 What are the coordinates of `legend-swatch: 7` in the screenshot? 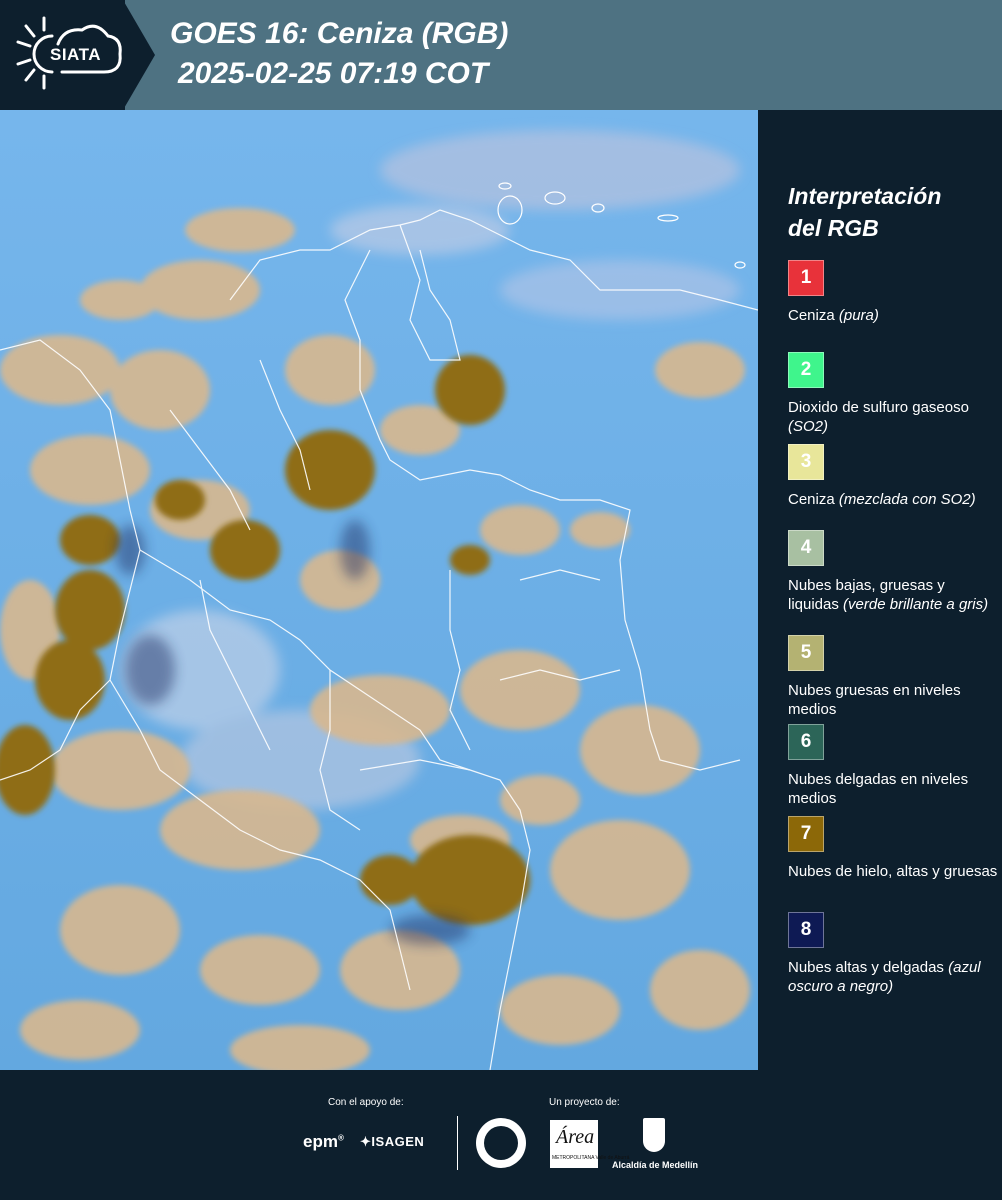 It's located at (806, 834).